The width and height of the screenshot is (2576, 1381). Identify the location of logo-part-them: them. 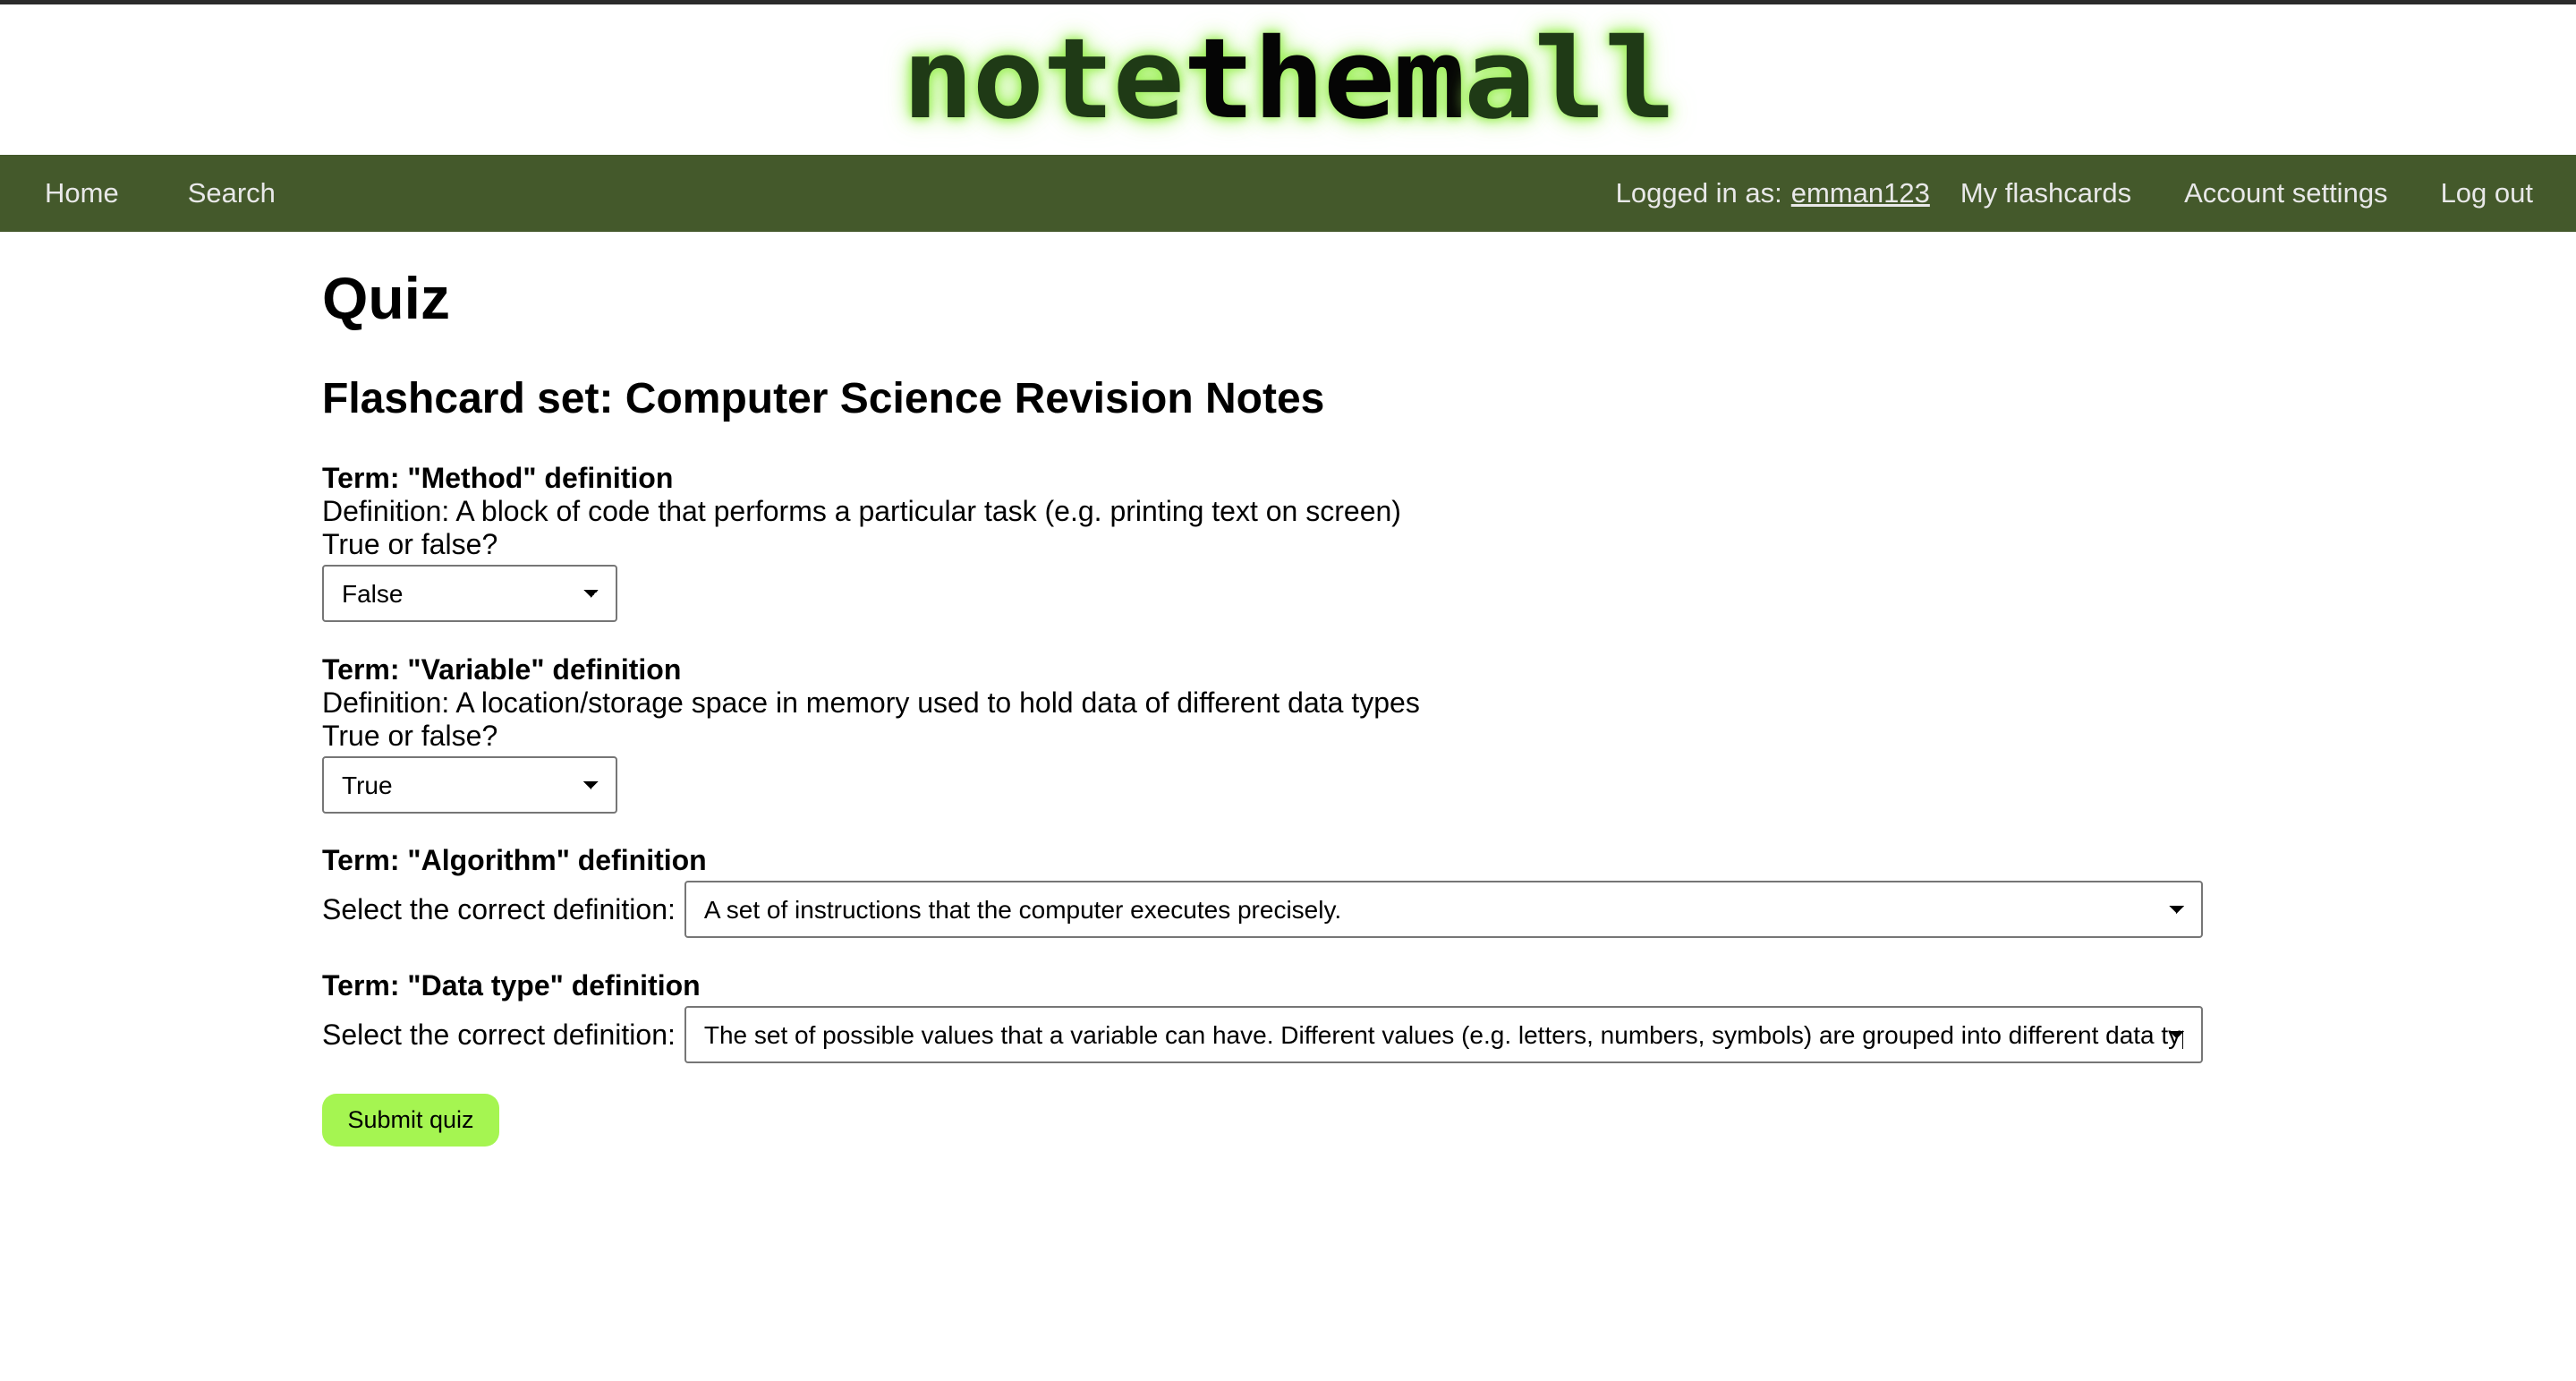
(1324, 79).